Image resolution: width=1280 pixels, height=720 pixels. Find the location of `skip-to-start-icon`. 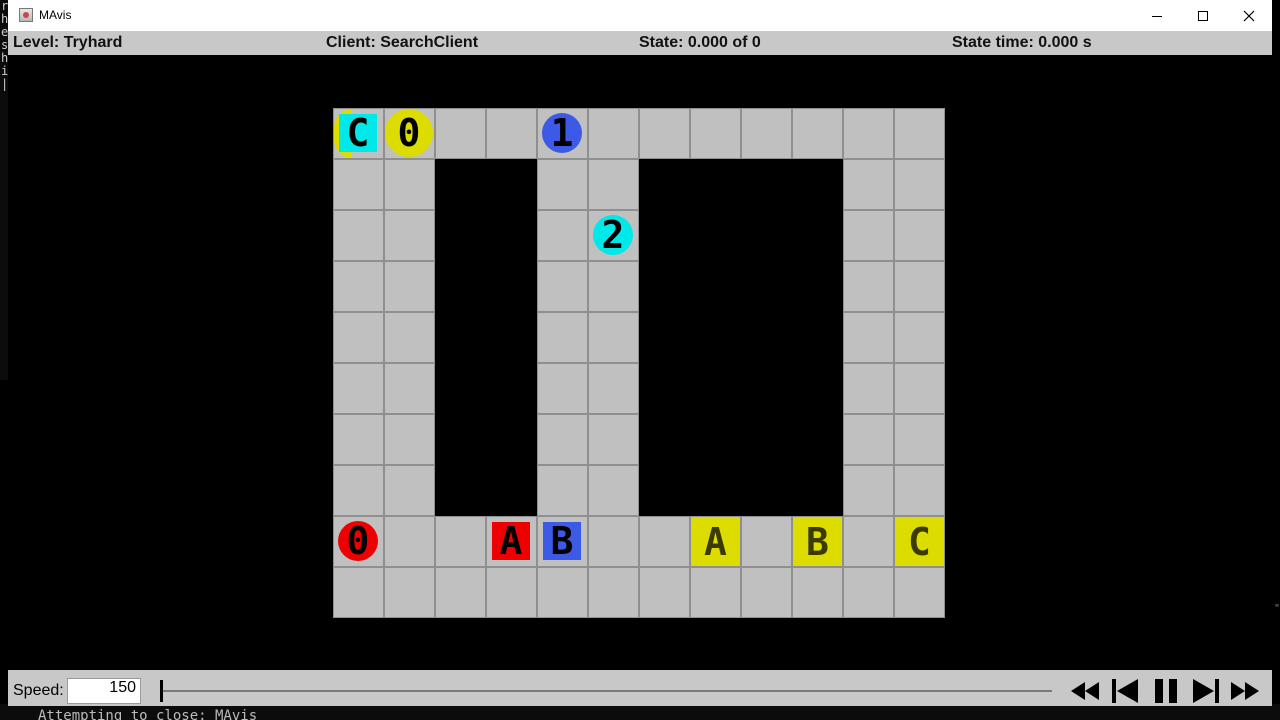

skip-to-start-icon is located at coordinates (1085, 691).